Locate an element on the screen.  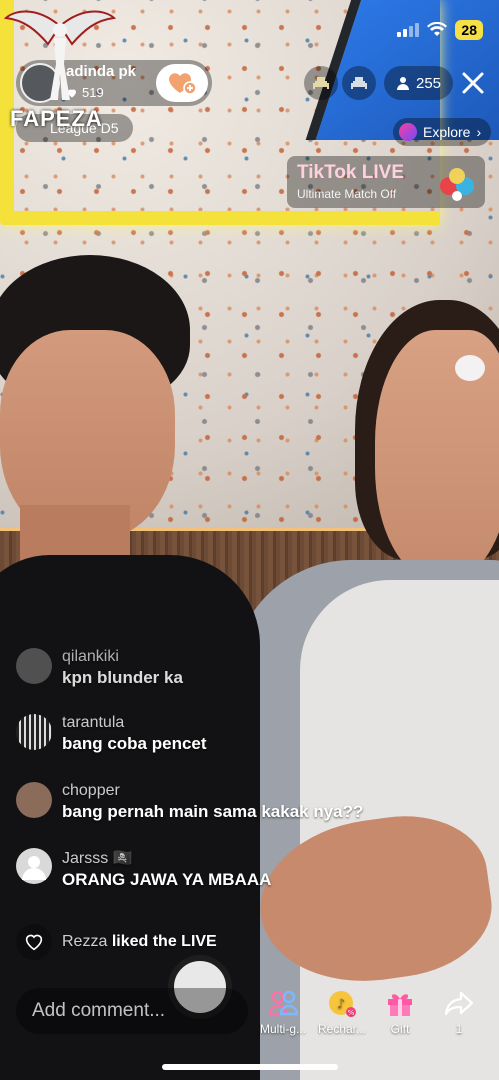
heart-plus-icon is located at coordinates (183, 84).